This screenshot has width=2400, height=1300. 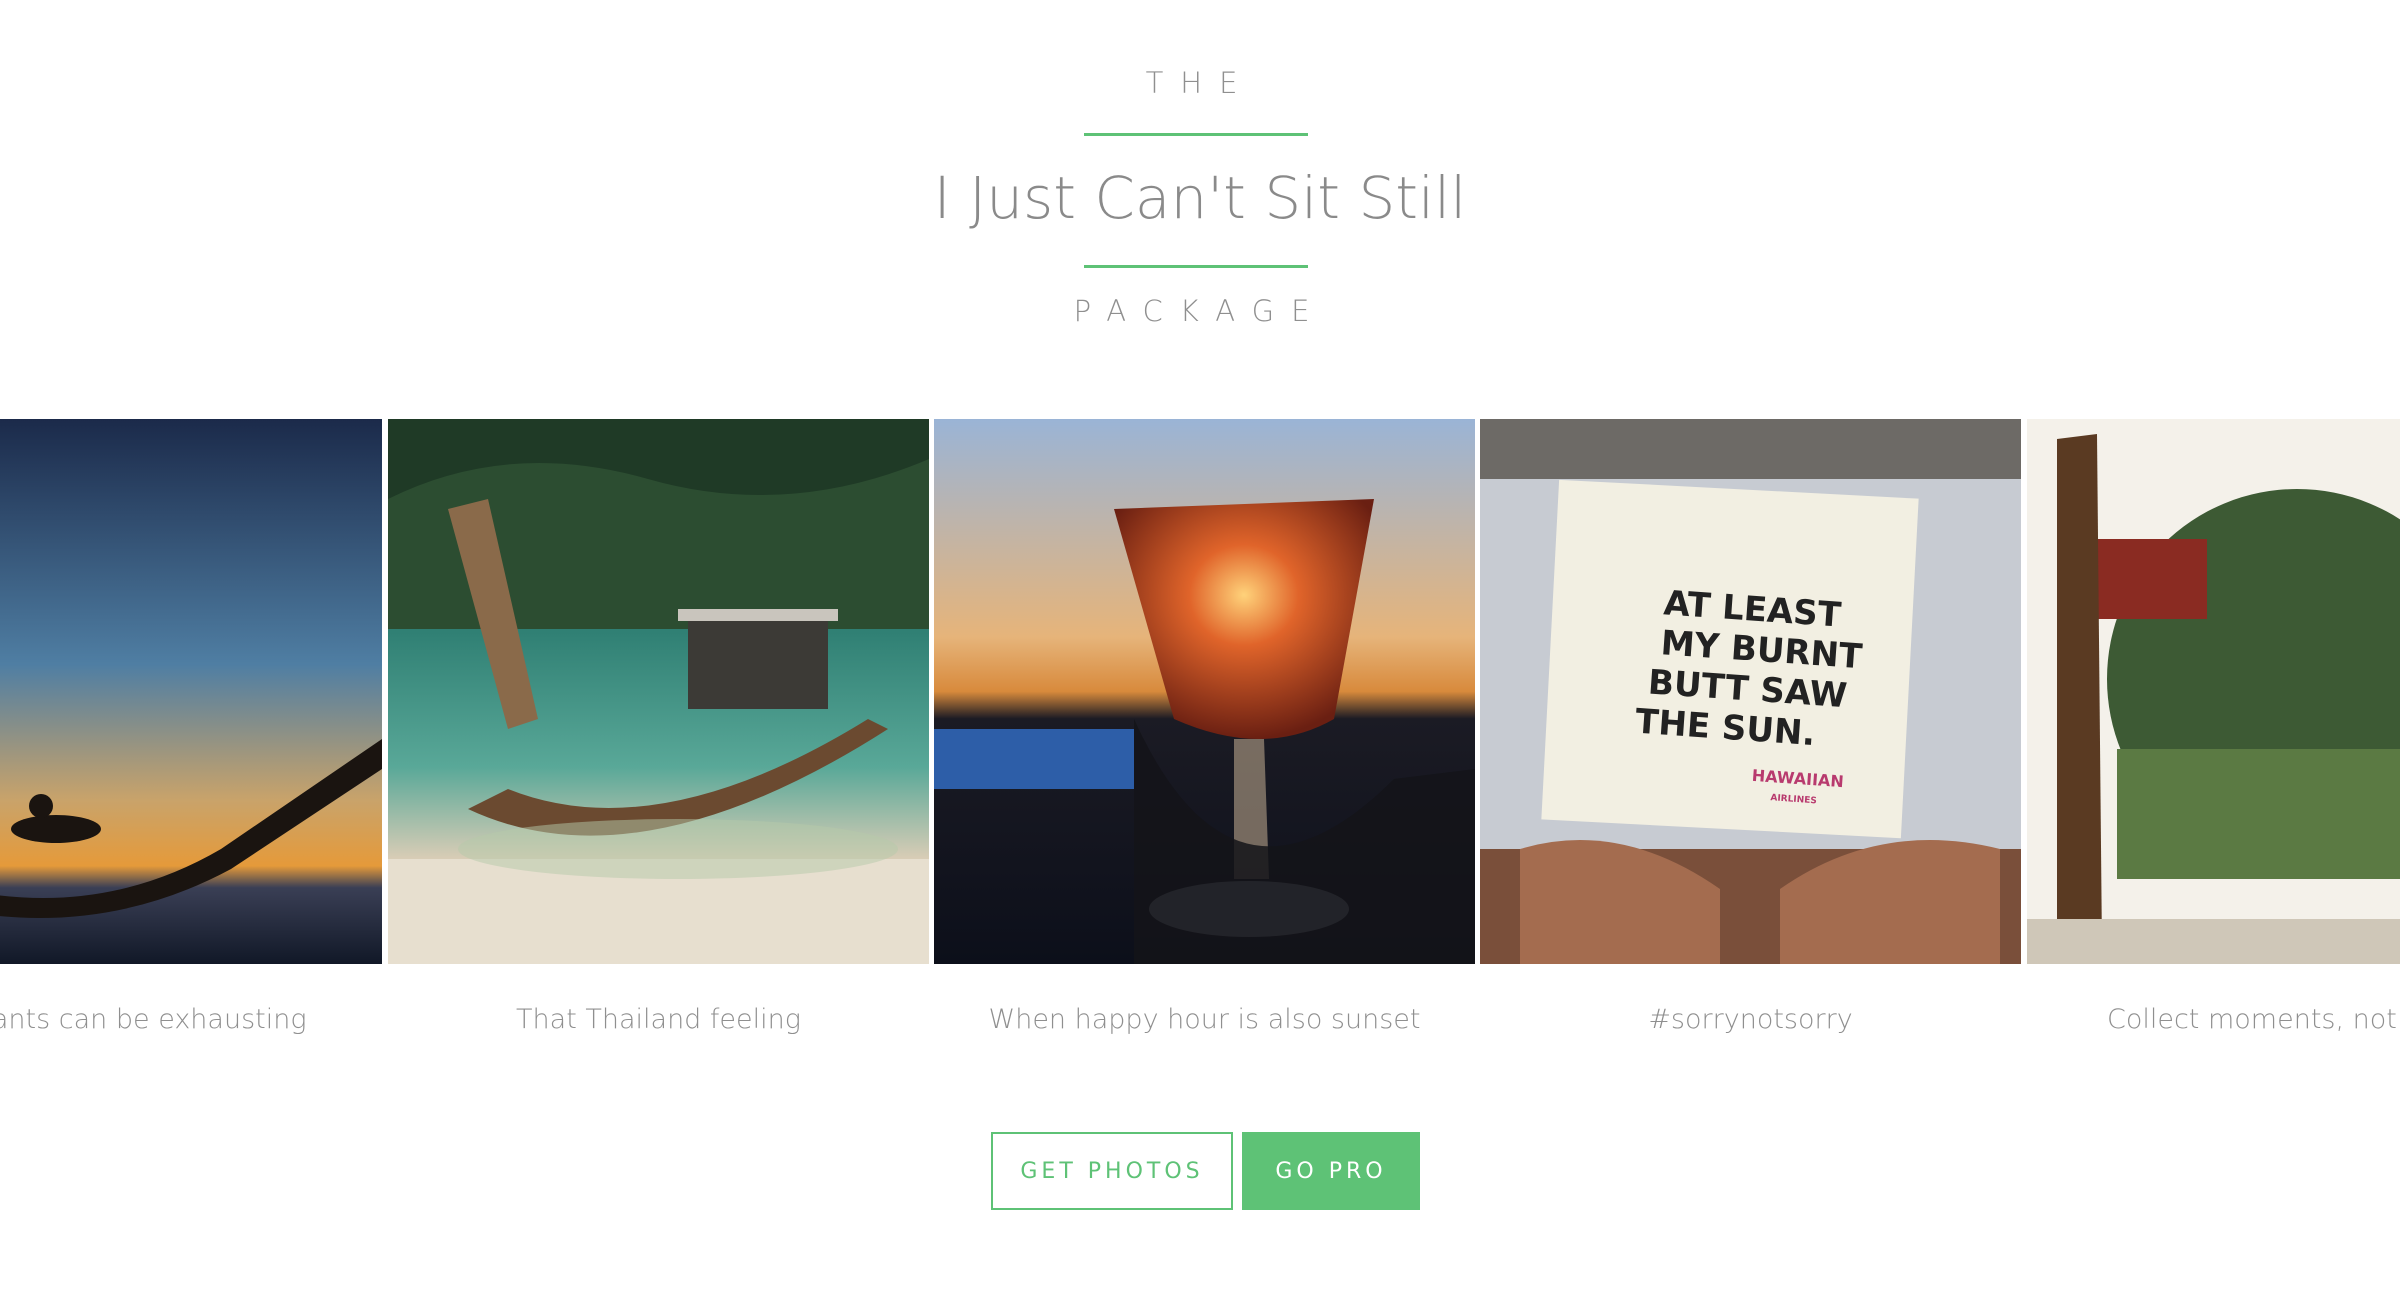 What do you see at coordinates (1200, 311) in the screenshot?
I see `eyebrow-package: PACKAGE` at bounding box center [1200, 311].